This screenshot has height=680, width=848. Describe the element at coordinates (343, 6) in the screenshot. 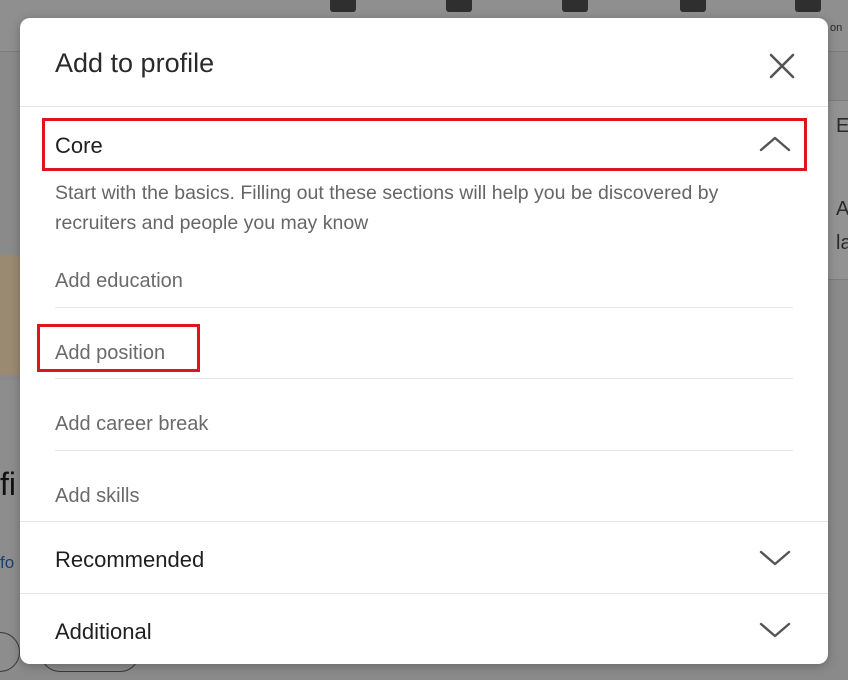

I see `home-icon` at that location.